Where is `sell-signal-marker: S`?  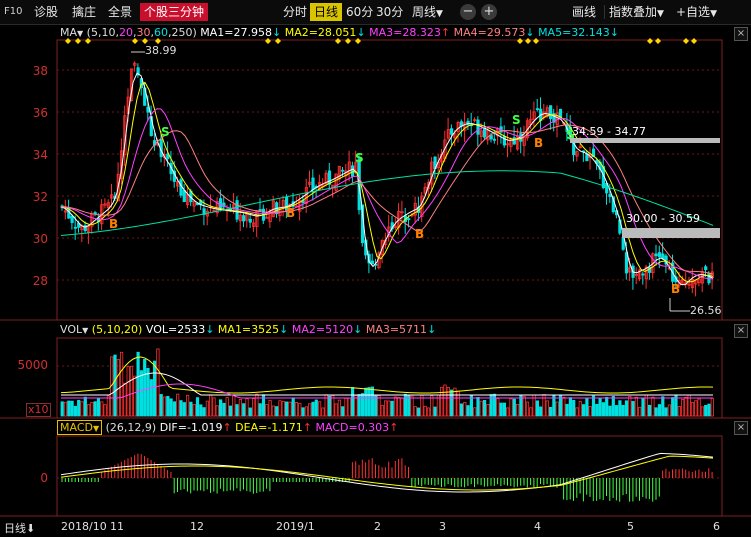 sell-signal-marker: S is located at coordinates (359, 158).